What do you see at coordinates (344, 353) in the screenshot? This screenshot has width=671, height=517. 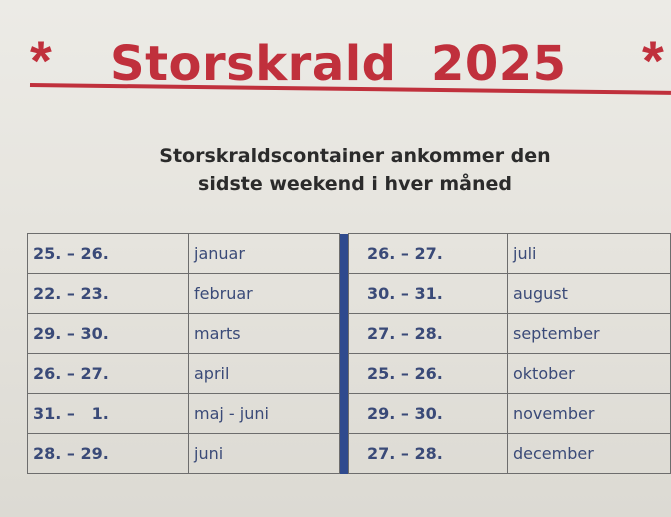 I see `column-separator` at bounding box center [344, 353].